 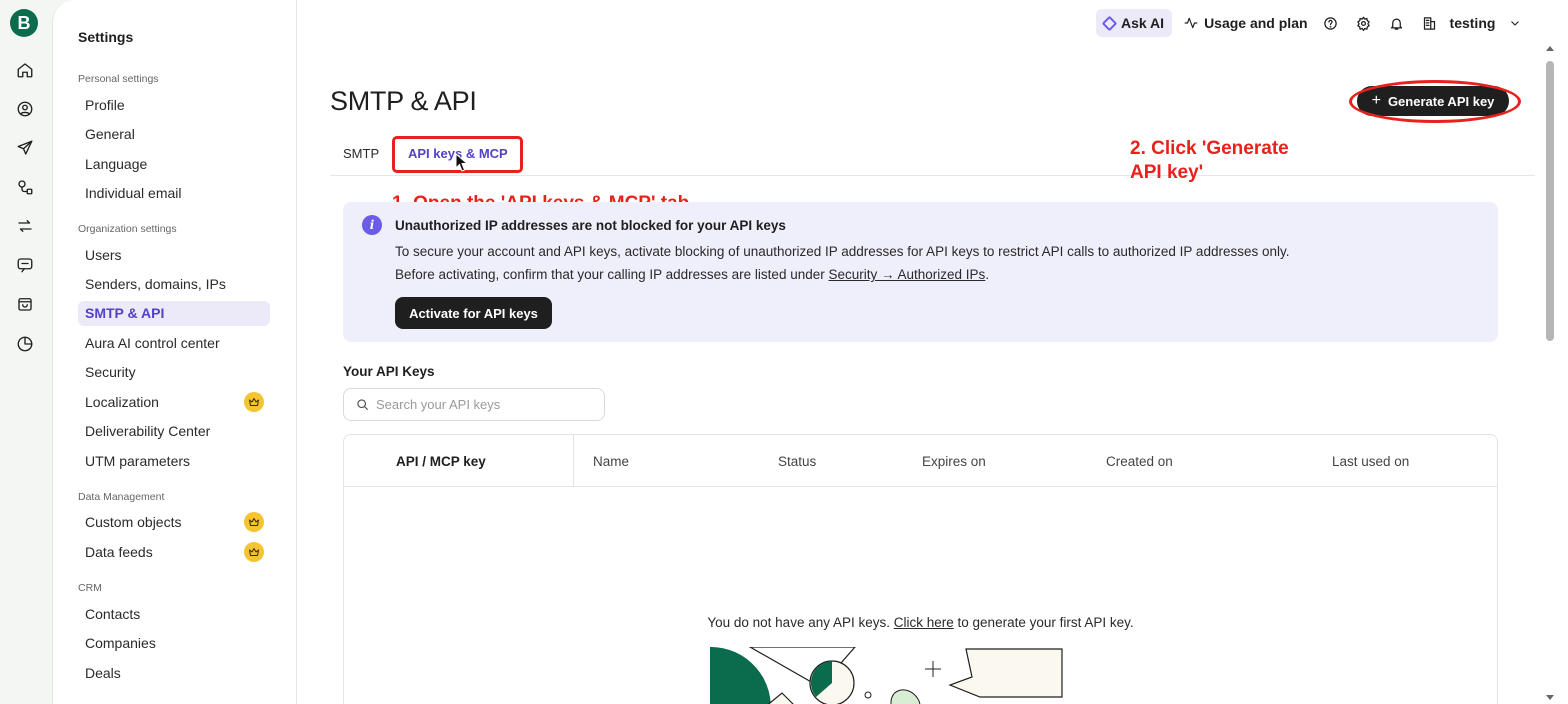 I want to click on generate-label: Generate API key, so click(x=1441, y=101).